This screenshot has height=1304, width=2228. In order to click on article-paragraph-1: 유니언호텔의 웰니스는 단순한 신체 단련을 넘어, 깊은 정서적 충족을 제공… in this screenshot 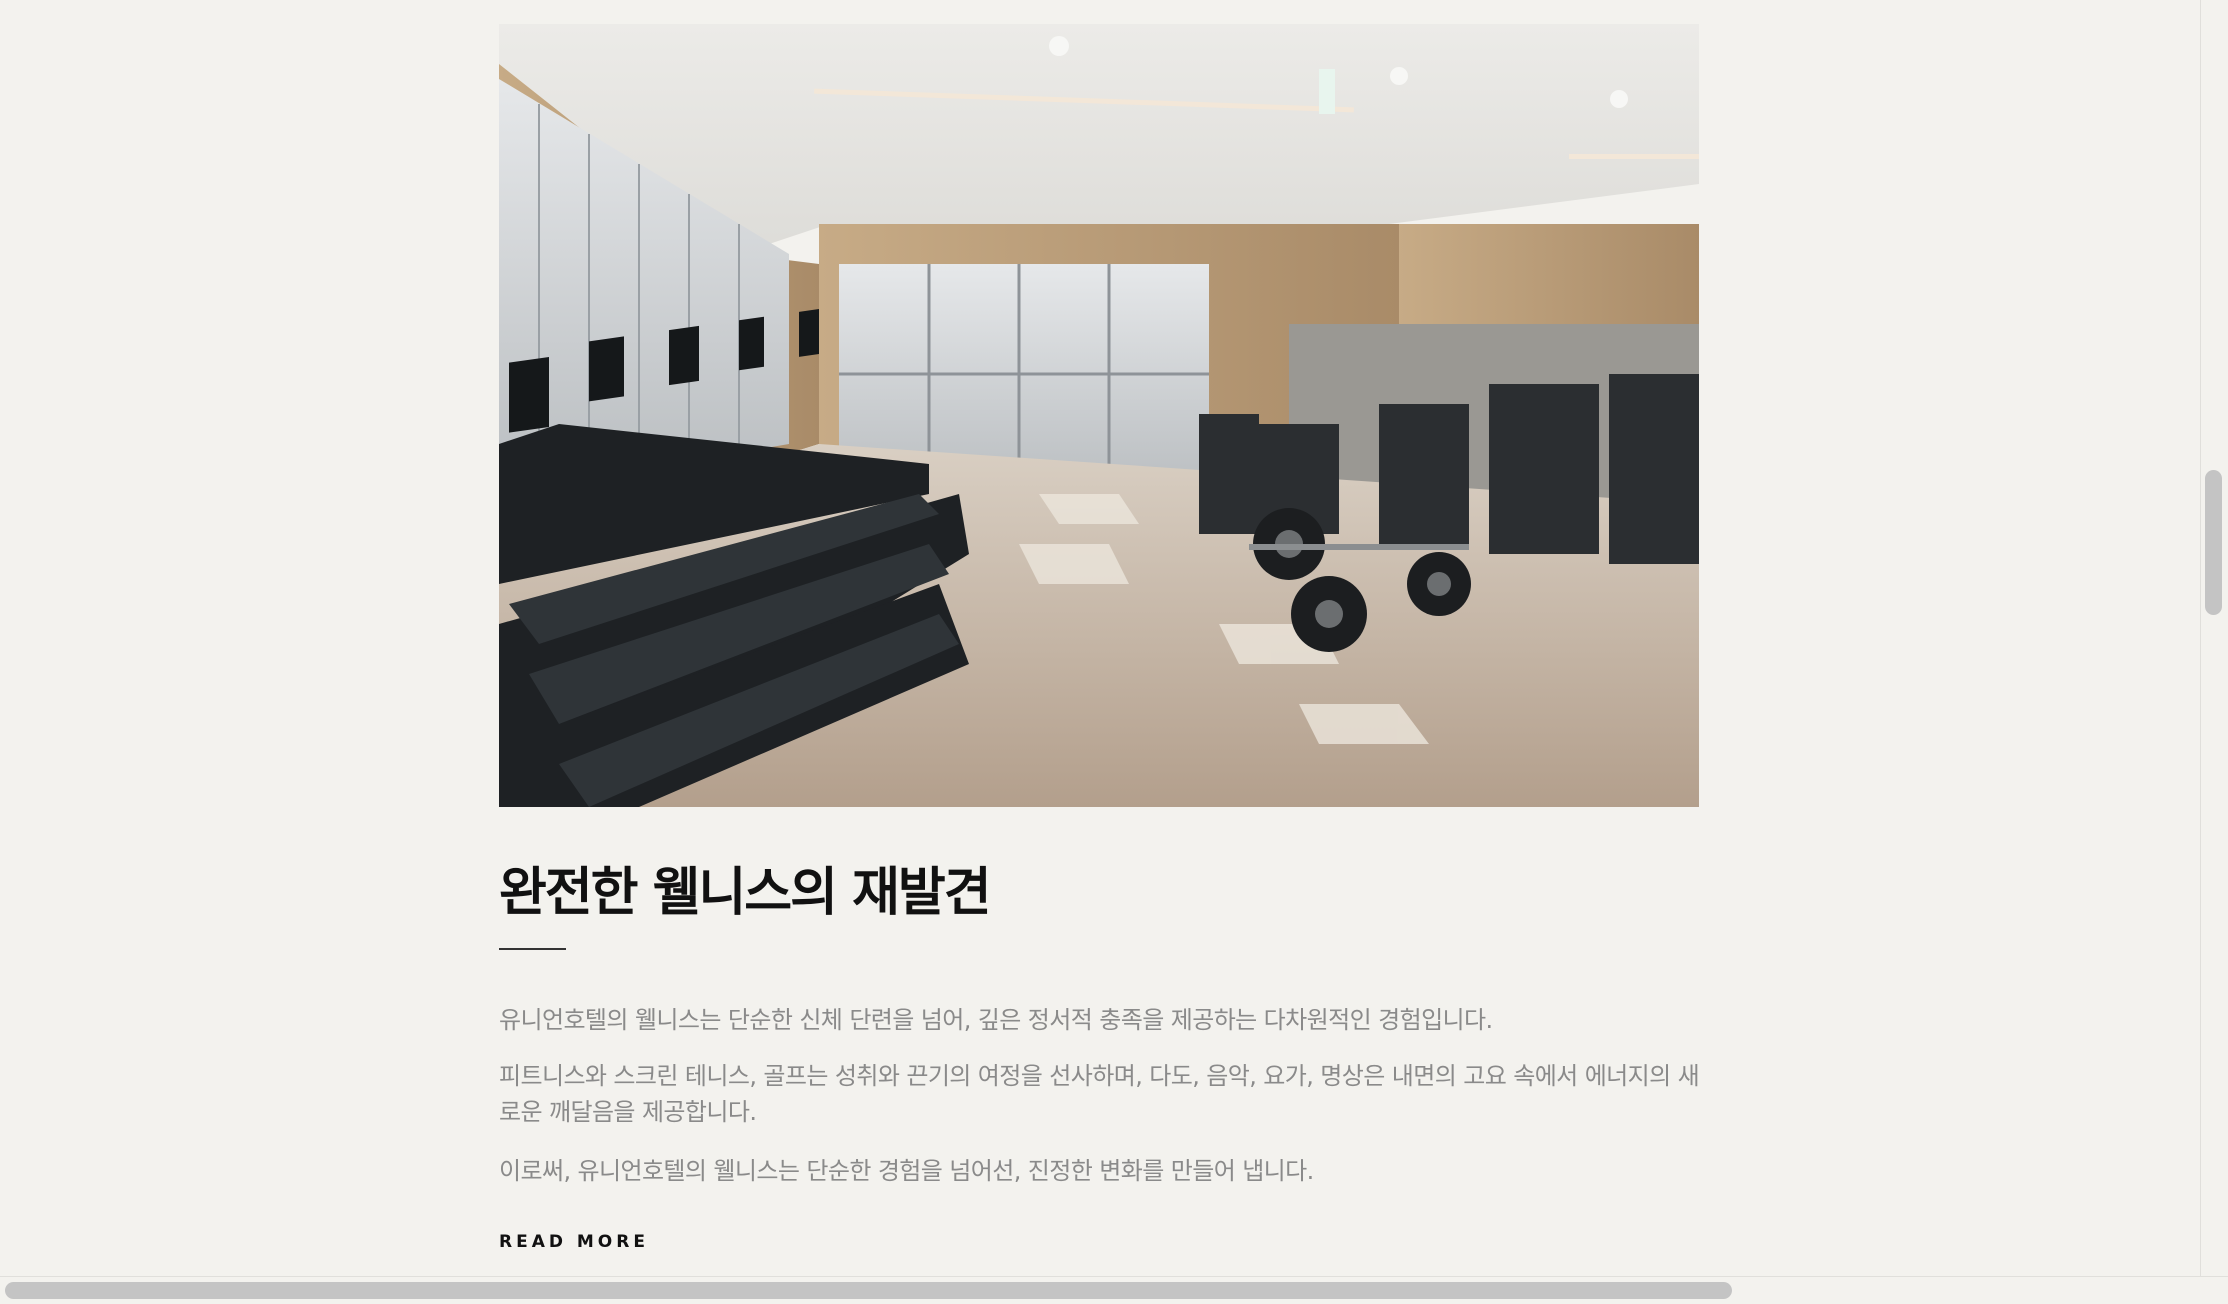, I will do `click(996, 1020)`.